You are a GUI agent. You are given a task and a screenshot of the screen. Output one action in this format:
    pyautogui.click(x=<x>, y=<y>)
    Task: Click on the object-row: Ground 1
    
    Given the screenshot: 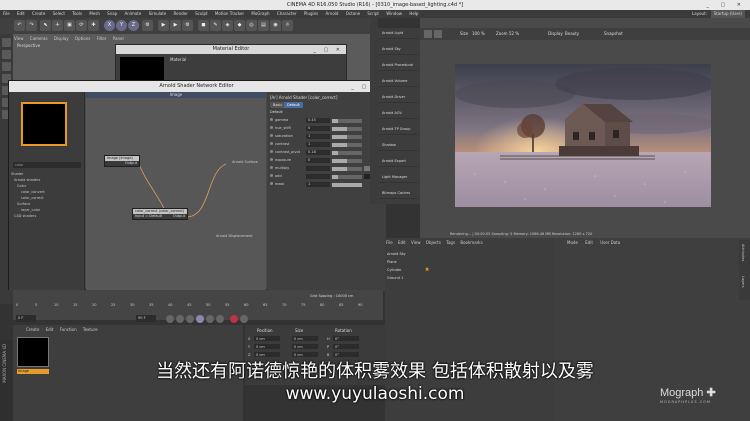 What is the action you would take?
    pyautogui.click(x=395, y=278)
    